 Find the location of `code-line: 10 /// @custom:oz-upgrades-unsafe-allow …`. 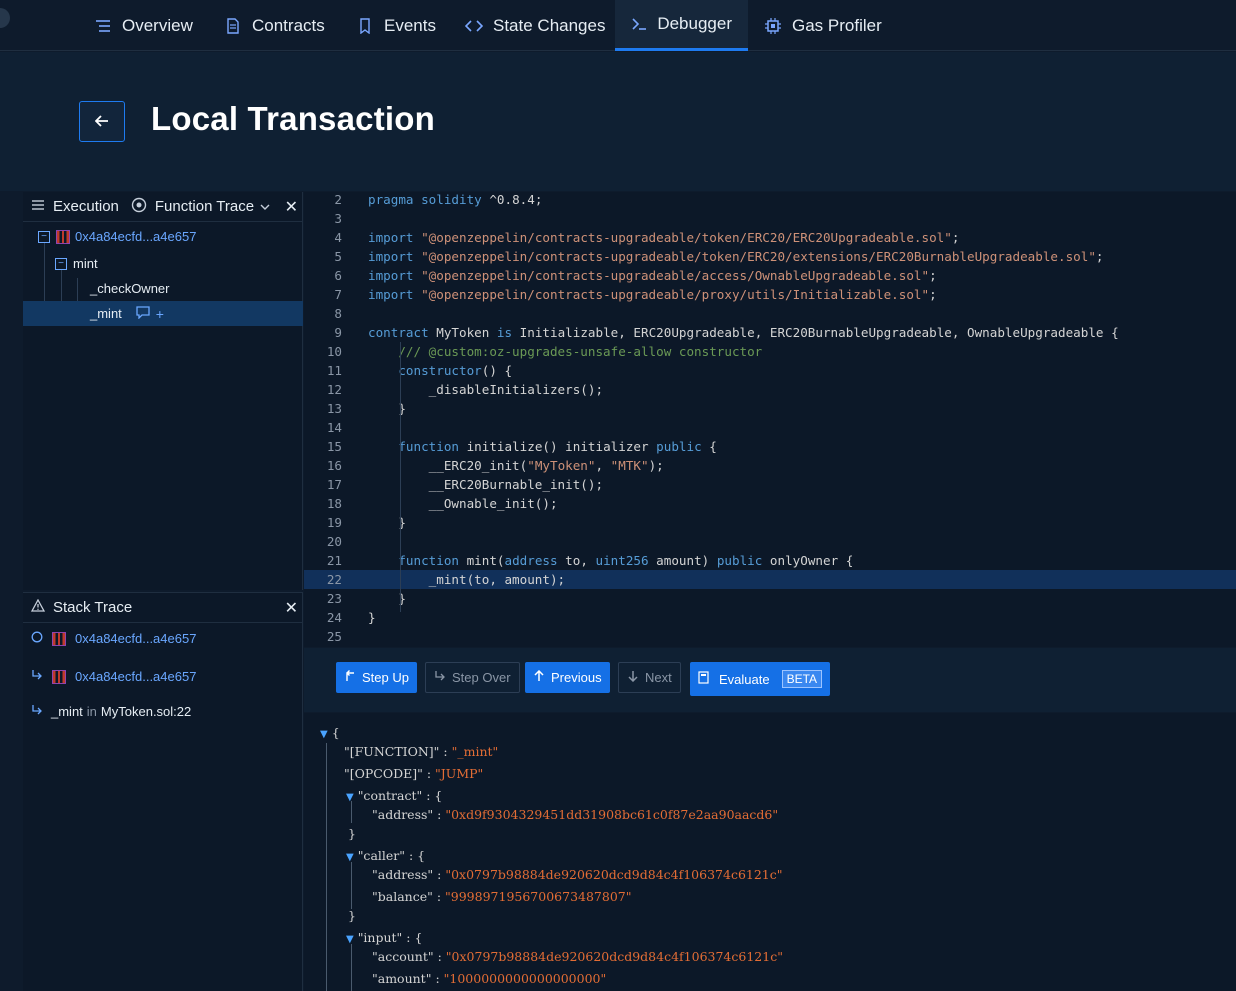

code-line: 10 /// @custom:oz-upgrades-unsafe-allow … is located at coordinates (770, 351).